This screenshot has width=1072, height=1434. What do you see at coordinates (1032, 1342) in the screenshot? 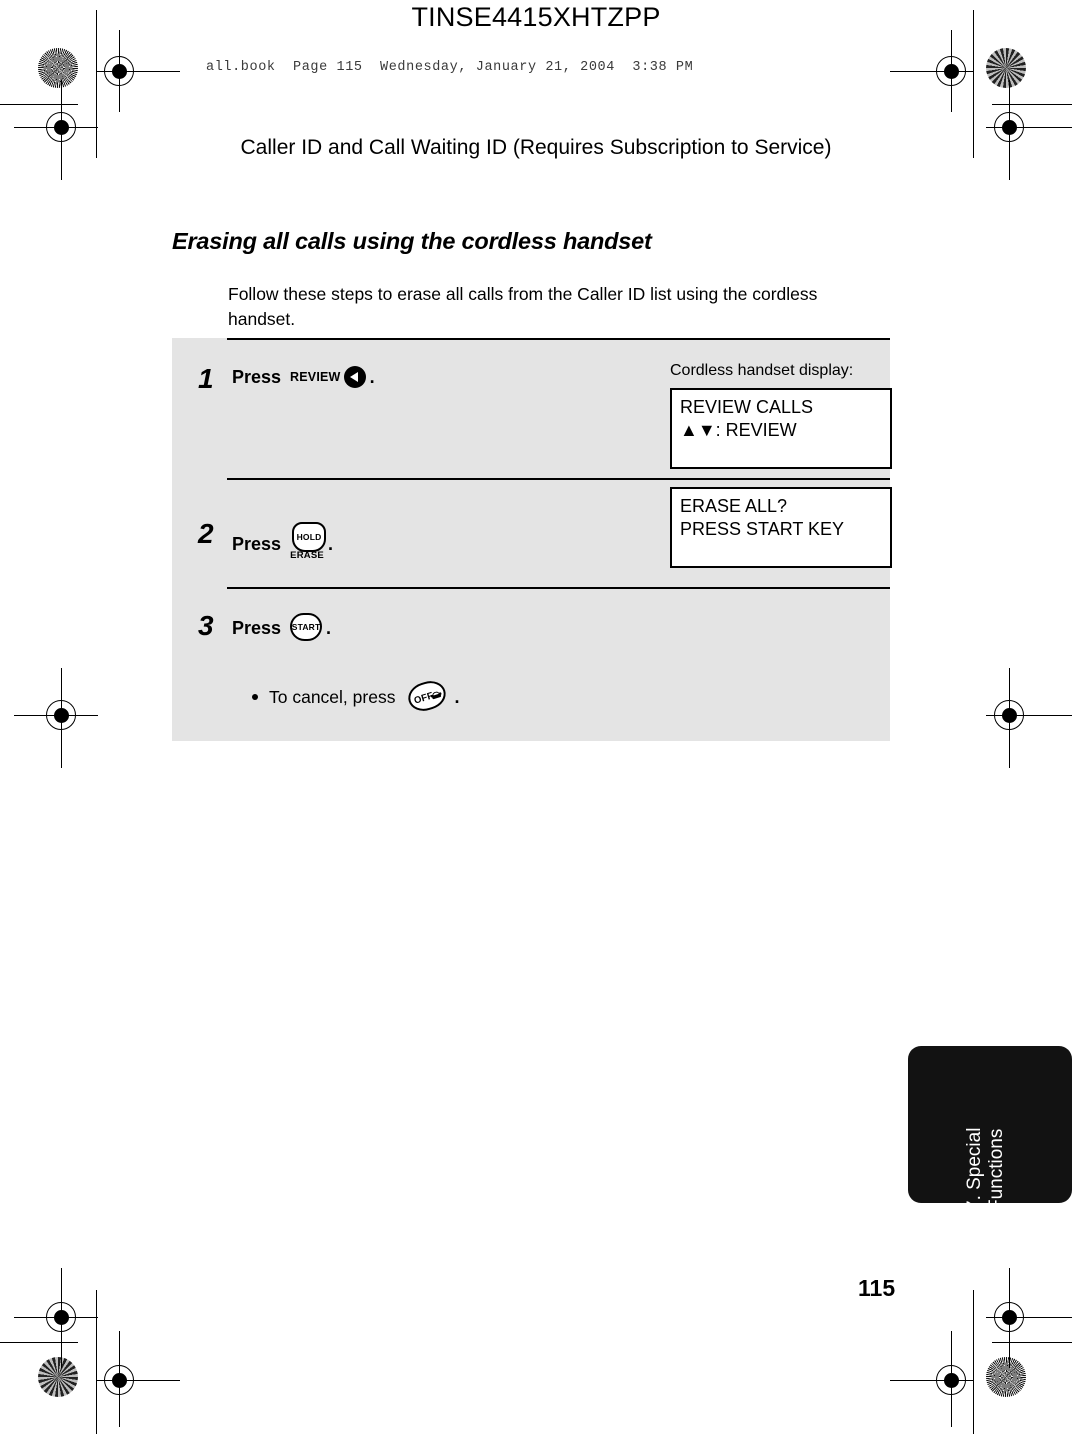
I see `trim-line-horizontal-bottom-right` at bounding box center [1032, 1342].